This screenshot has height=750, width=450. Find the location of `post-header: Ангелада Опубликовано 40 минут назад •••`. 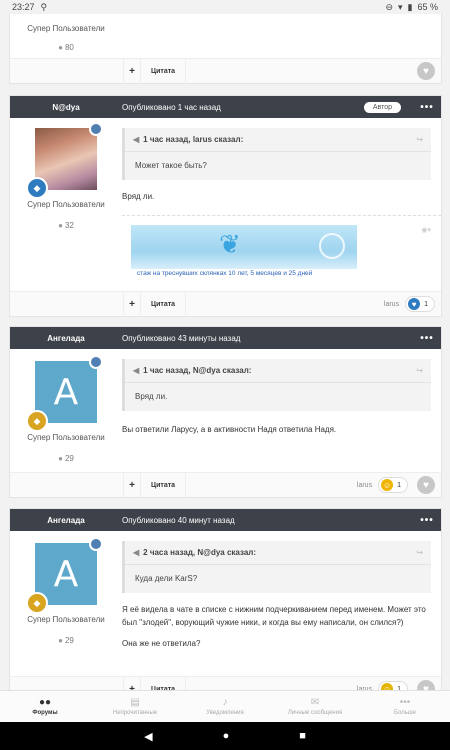

post-header: Ангелада Опубликовано 40 минут назад ••• is located at coordinates (225, 520).